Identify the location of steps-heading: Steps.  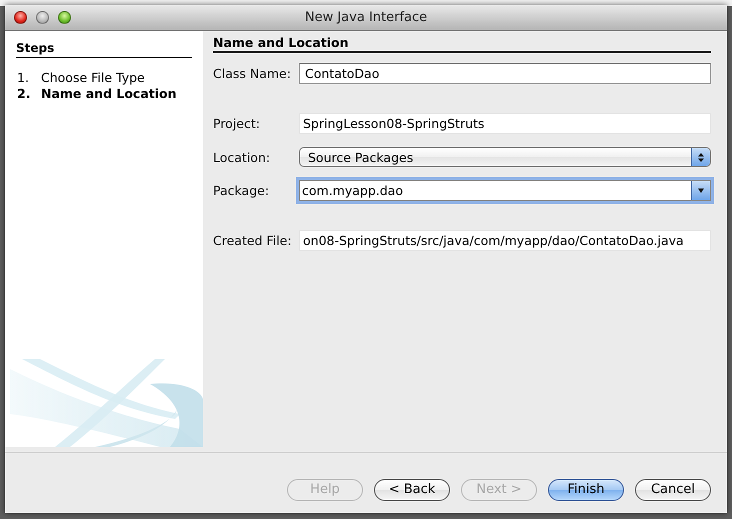
(104, 49).